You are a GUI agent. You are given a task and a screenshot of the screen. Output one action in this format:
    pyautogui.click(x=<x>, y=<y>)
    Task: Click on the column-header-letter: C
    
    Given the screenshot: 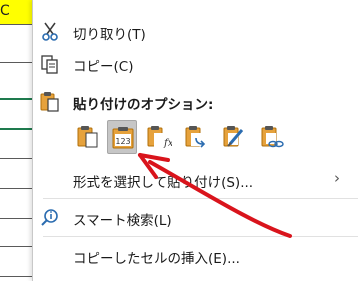 What is the action you would take?
    pyautogui.click(x=5, y=11)
    